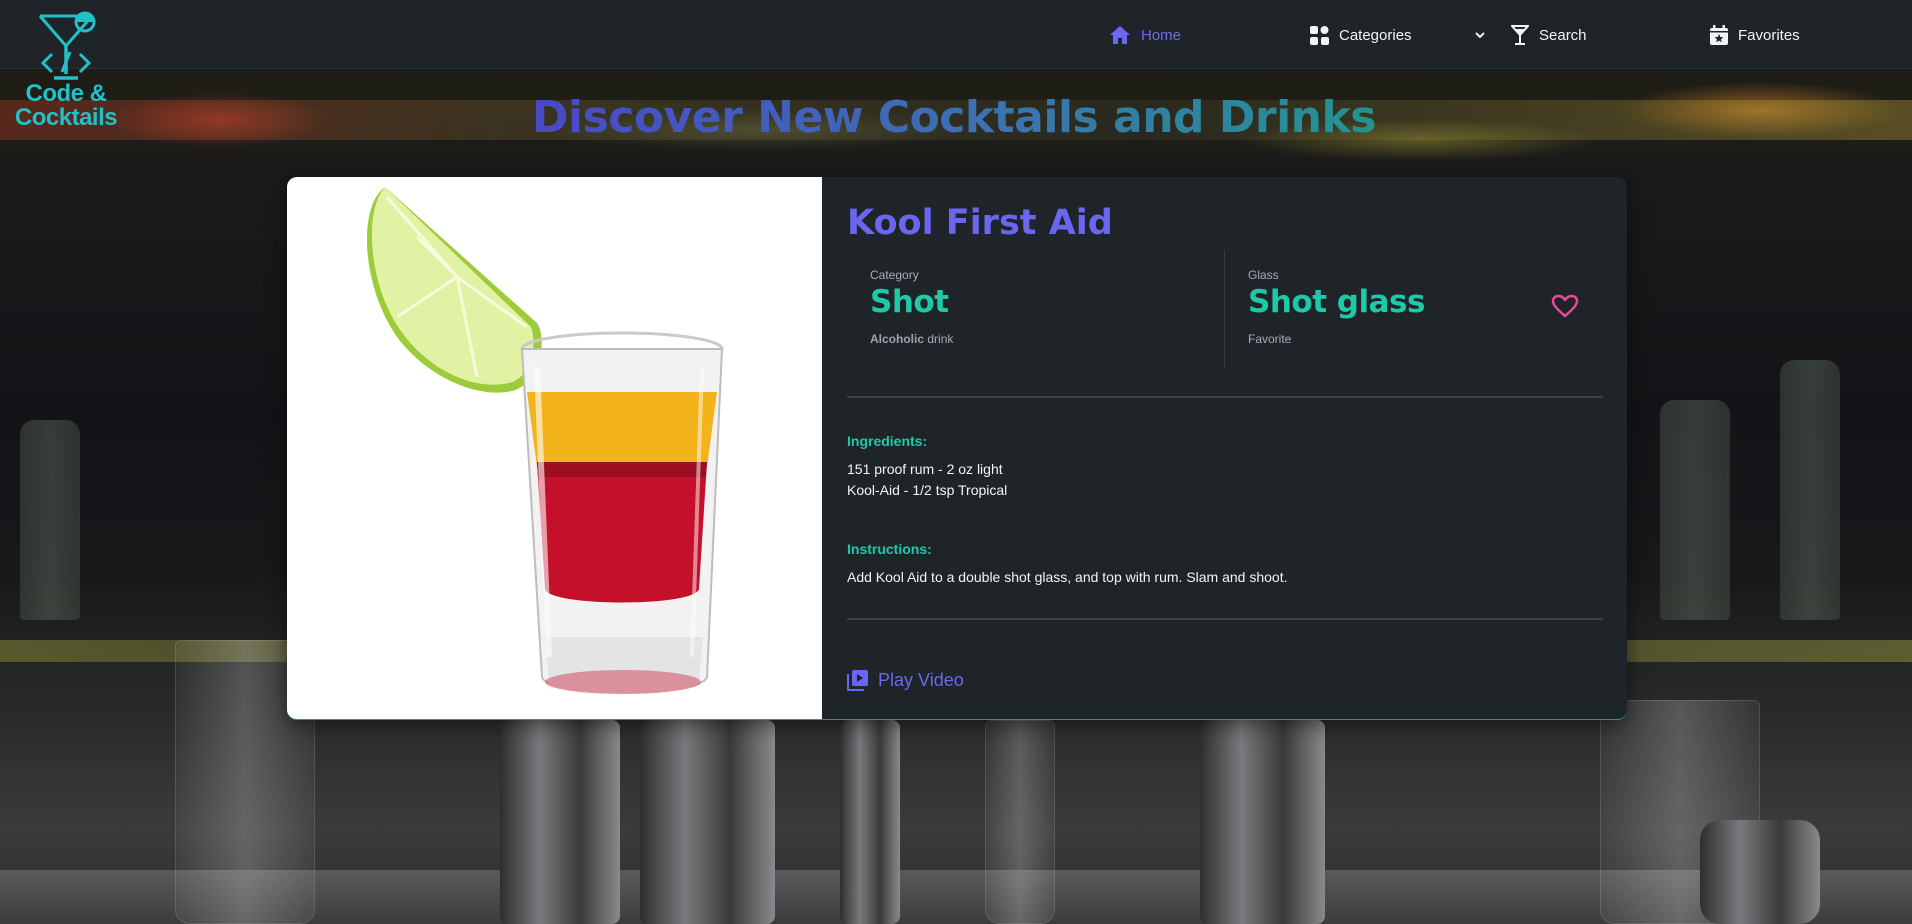  I want to click on page-headline: Discover New Cocktails and Drinks !, so click(971, 117).